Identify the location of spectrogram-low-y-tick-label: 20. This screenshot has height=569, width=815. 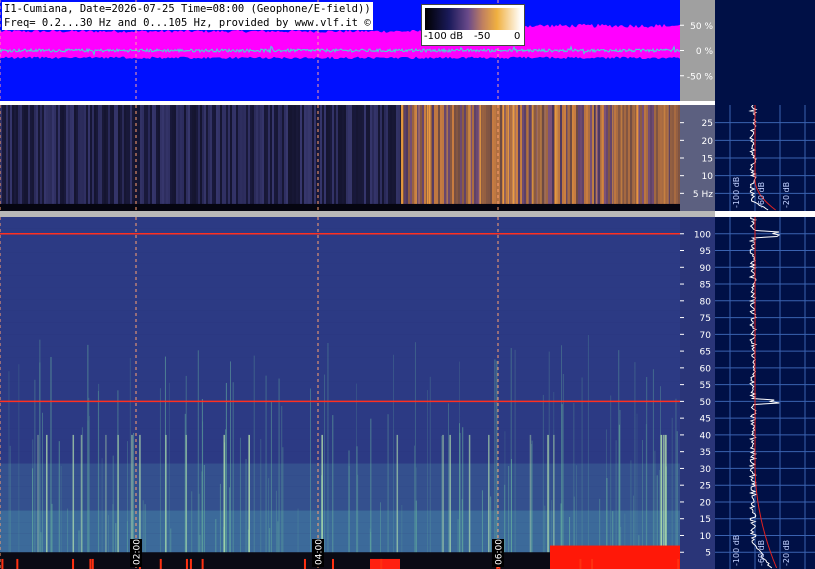
(708, 142).